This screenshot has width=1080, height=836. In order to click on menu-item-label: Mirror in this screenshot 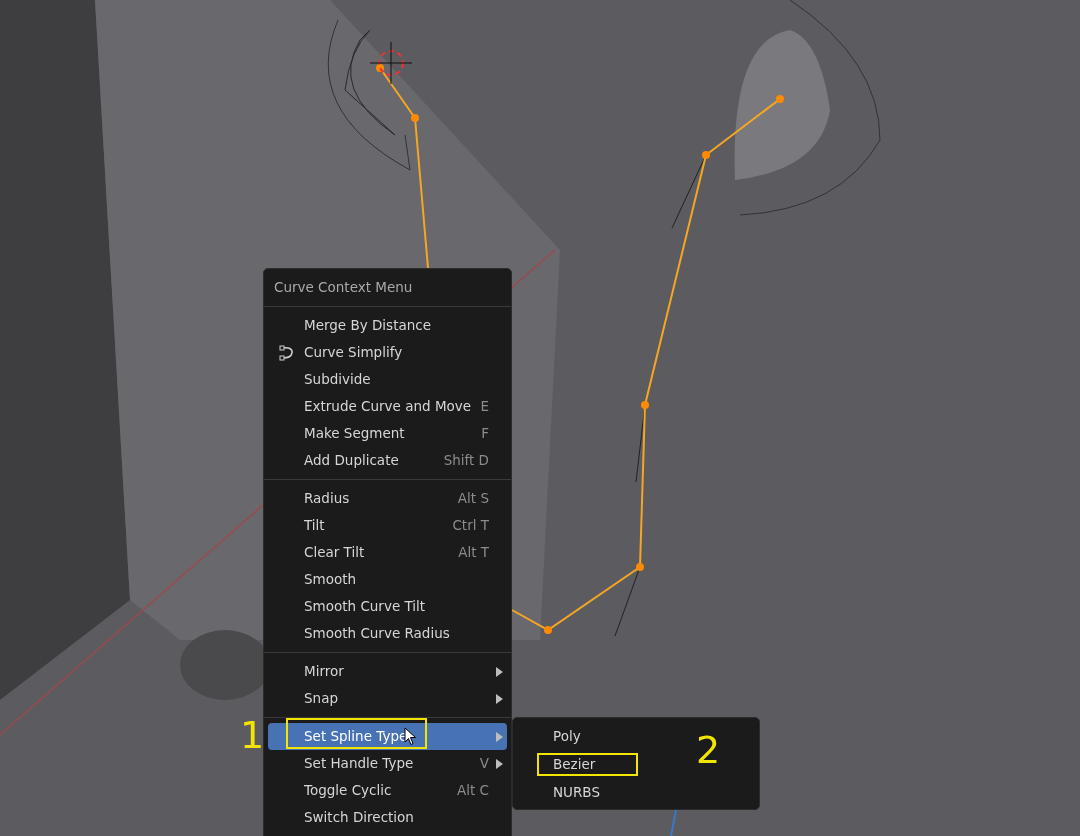, I will do `click(324, 671)`.